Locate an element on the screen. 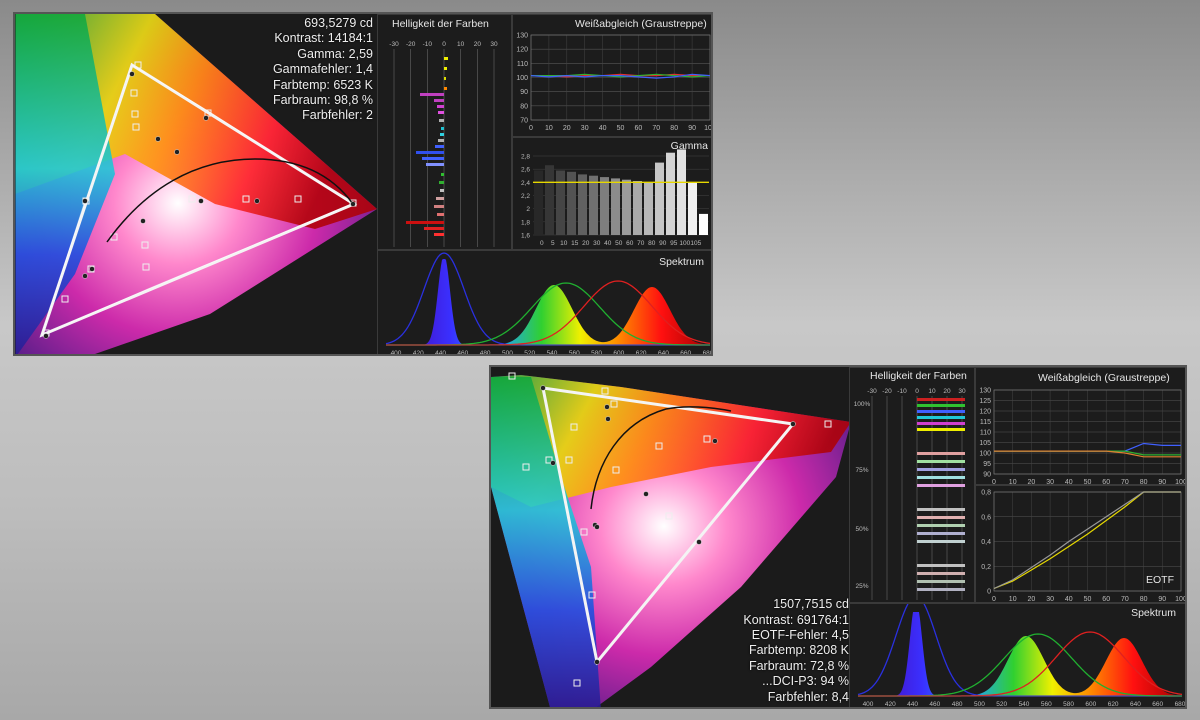 The image size is (1200, 720). x-tick-label: 520 is located at coordinates (529, 353).